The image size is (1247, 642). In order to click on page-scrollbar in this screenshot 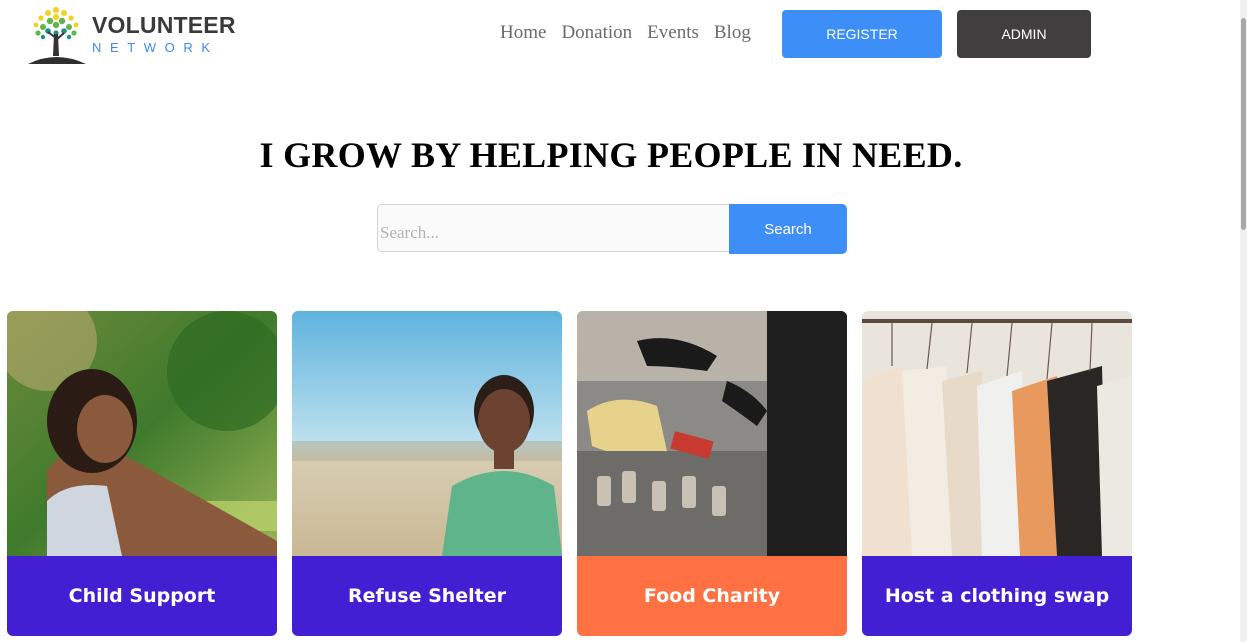, I will do `click(1243, 321)`.